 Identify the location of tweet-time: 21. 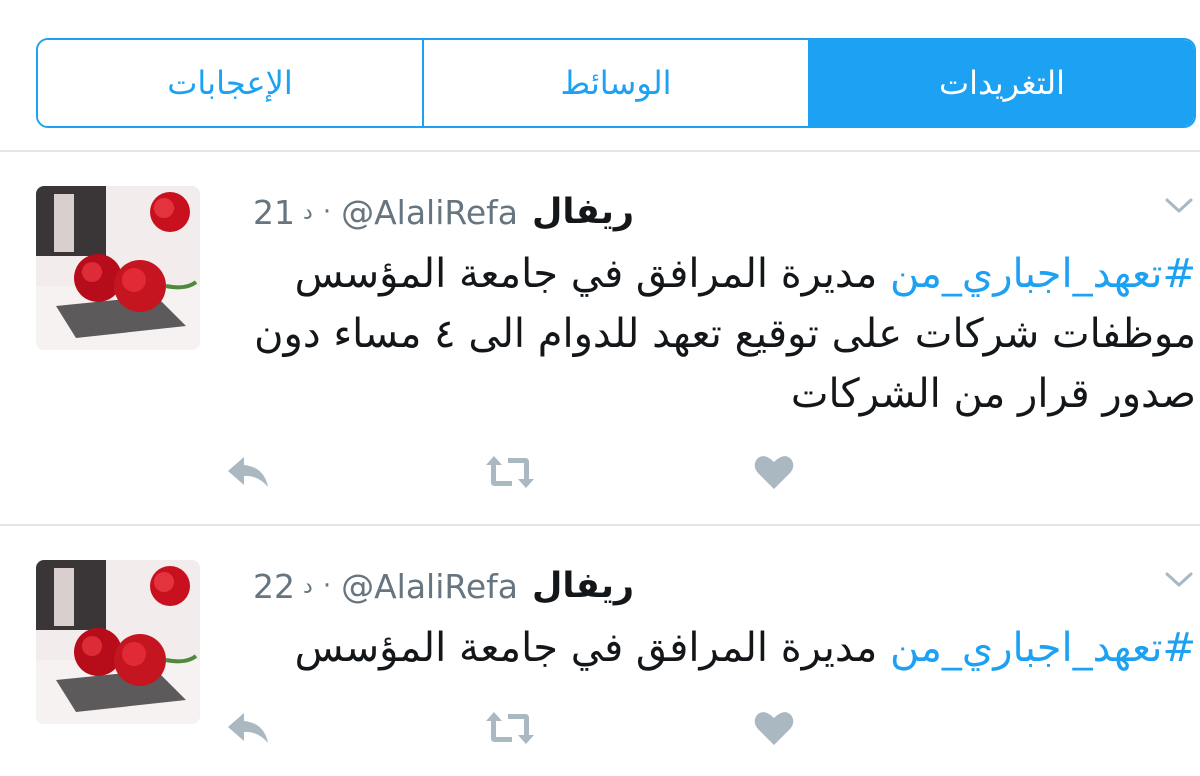
(274, 212).